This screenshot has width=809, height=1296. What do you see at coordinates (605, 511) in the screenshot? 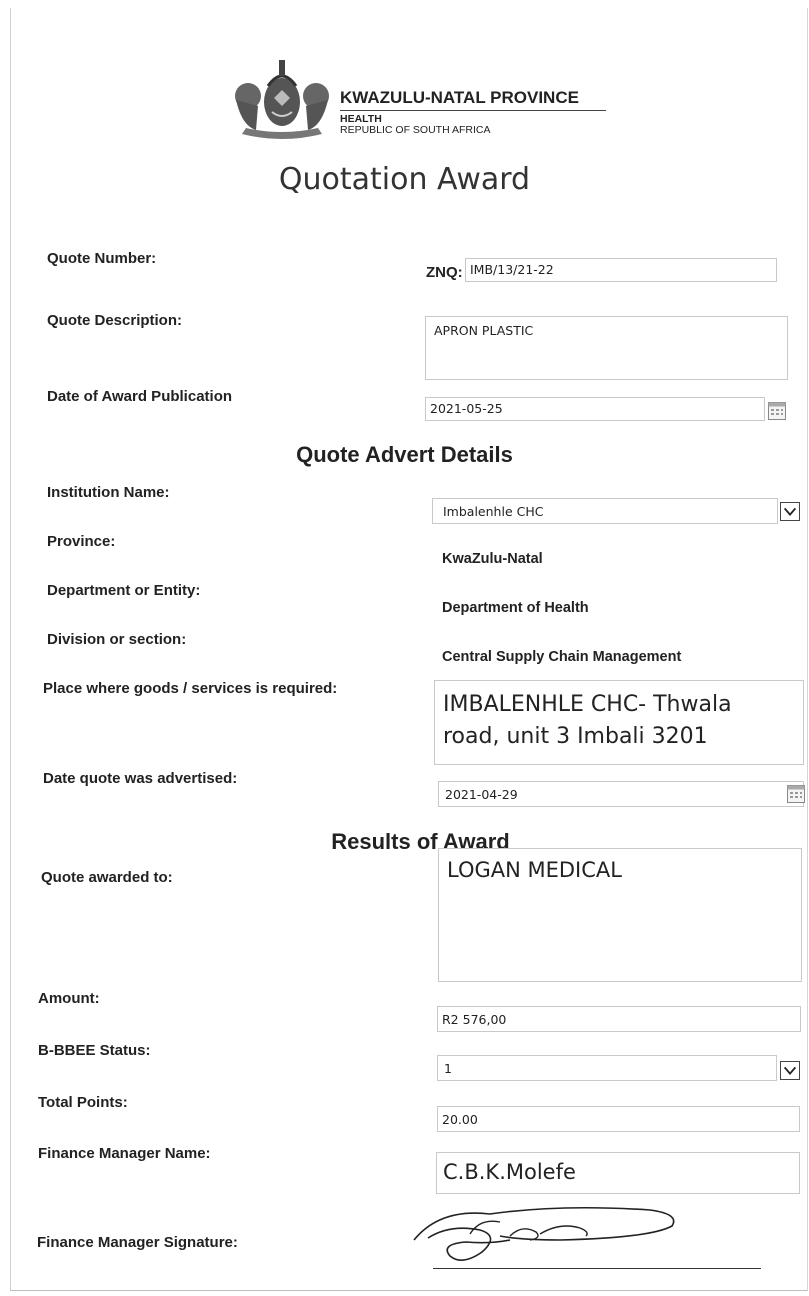
I see `institution-select: Imbalenhle CHC` at bounding box center [605, 511].